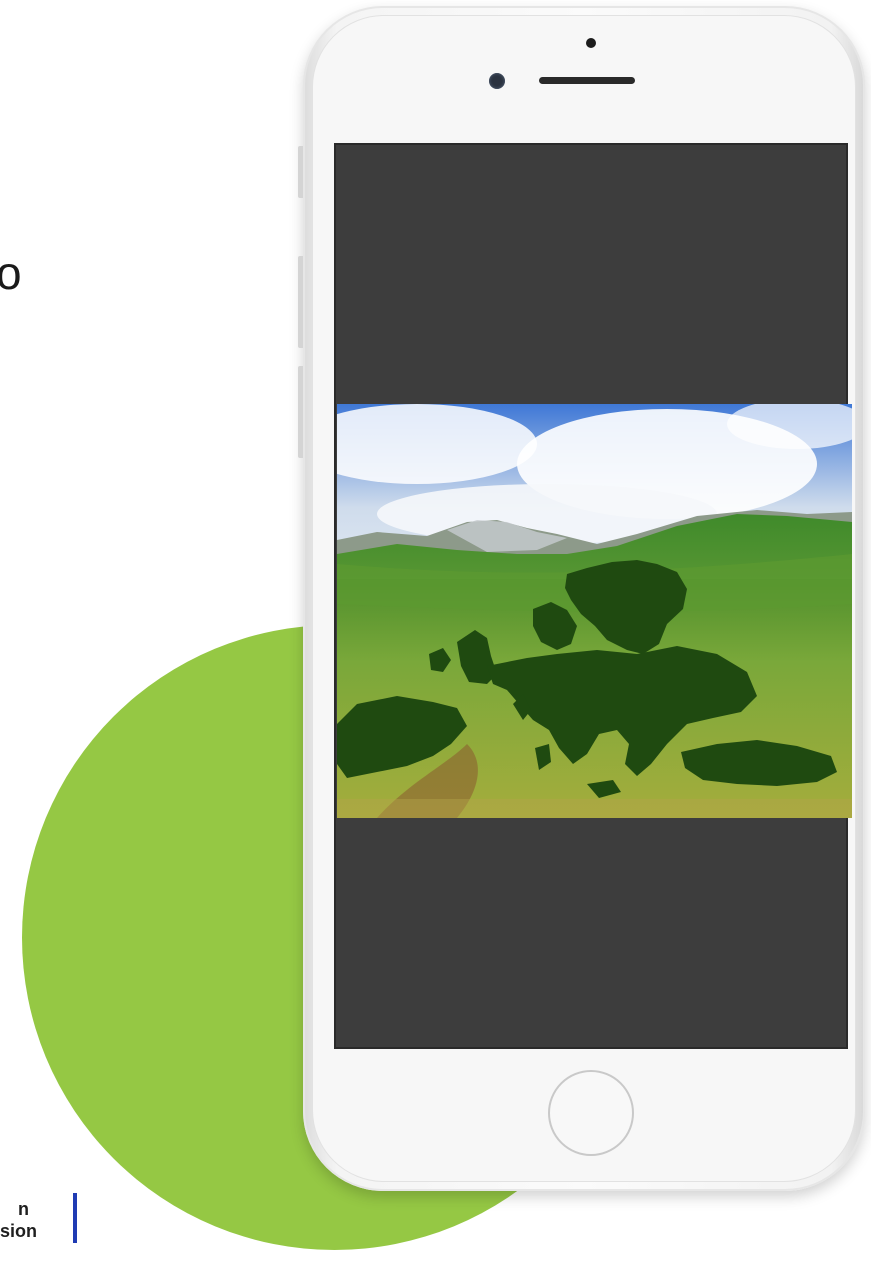 The height and width of the screenshot is (1285, 871). Describe the element at coordinates (300, 302) in the screenshot. I see `volume-up-button` at that location.